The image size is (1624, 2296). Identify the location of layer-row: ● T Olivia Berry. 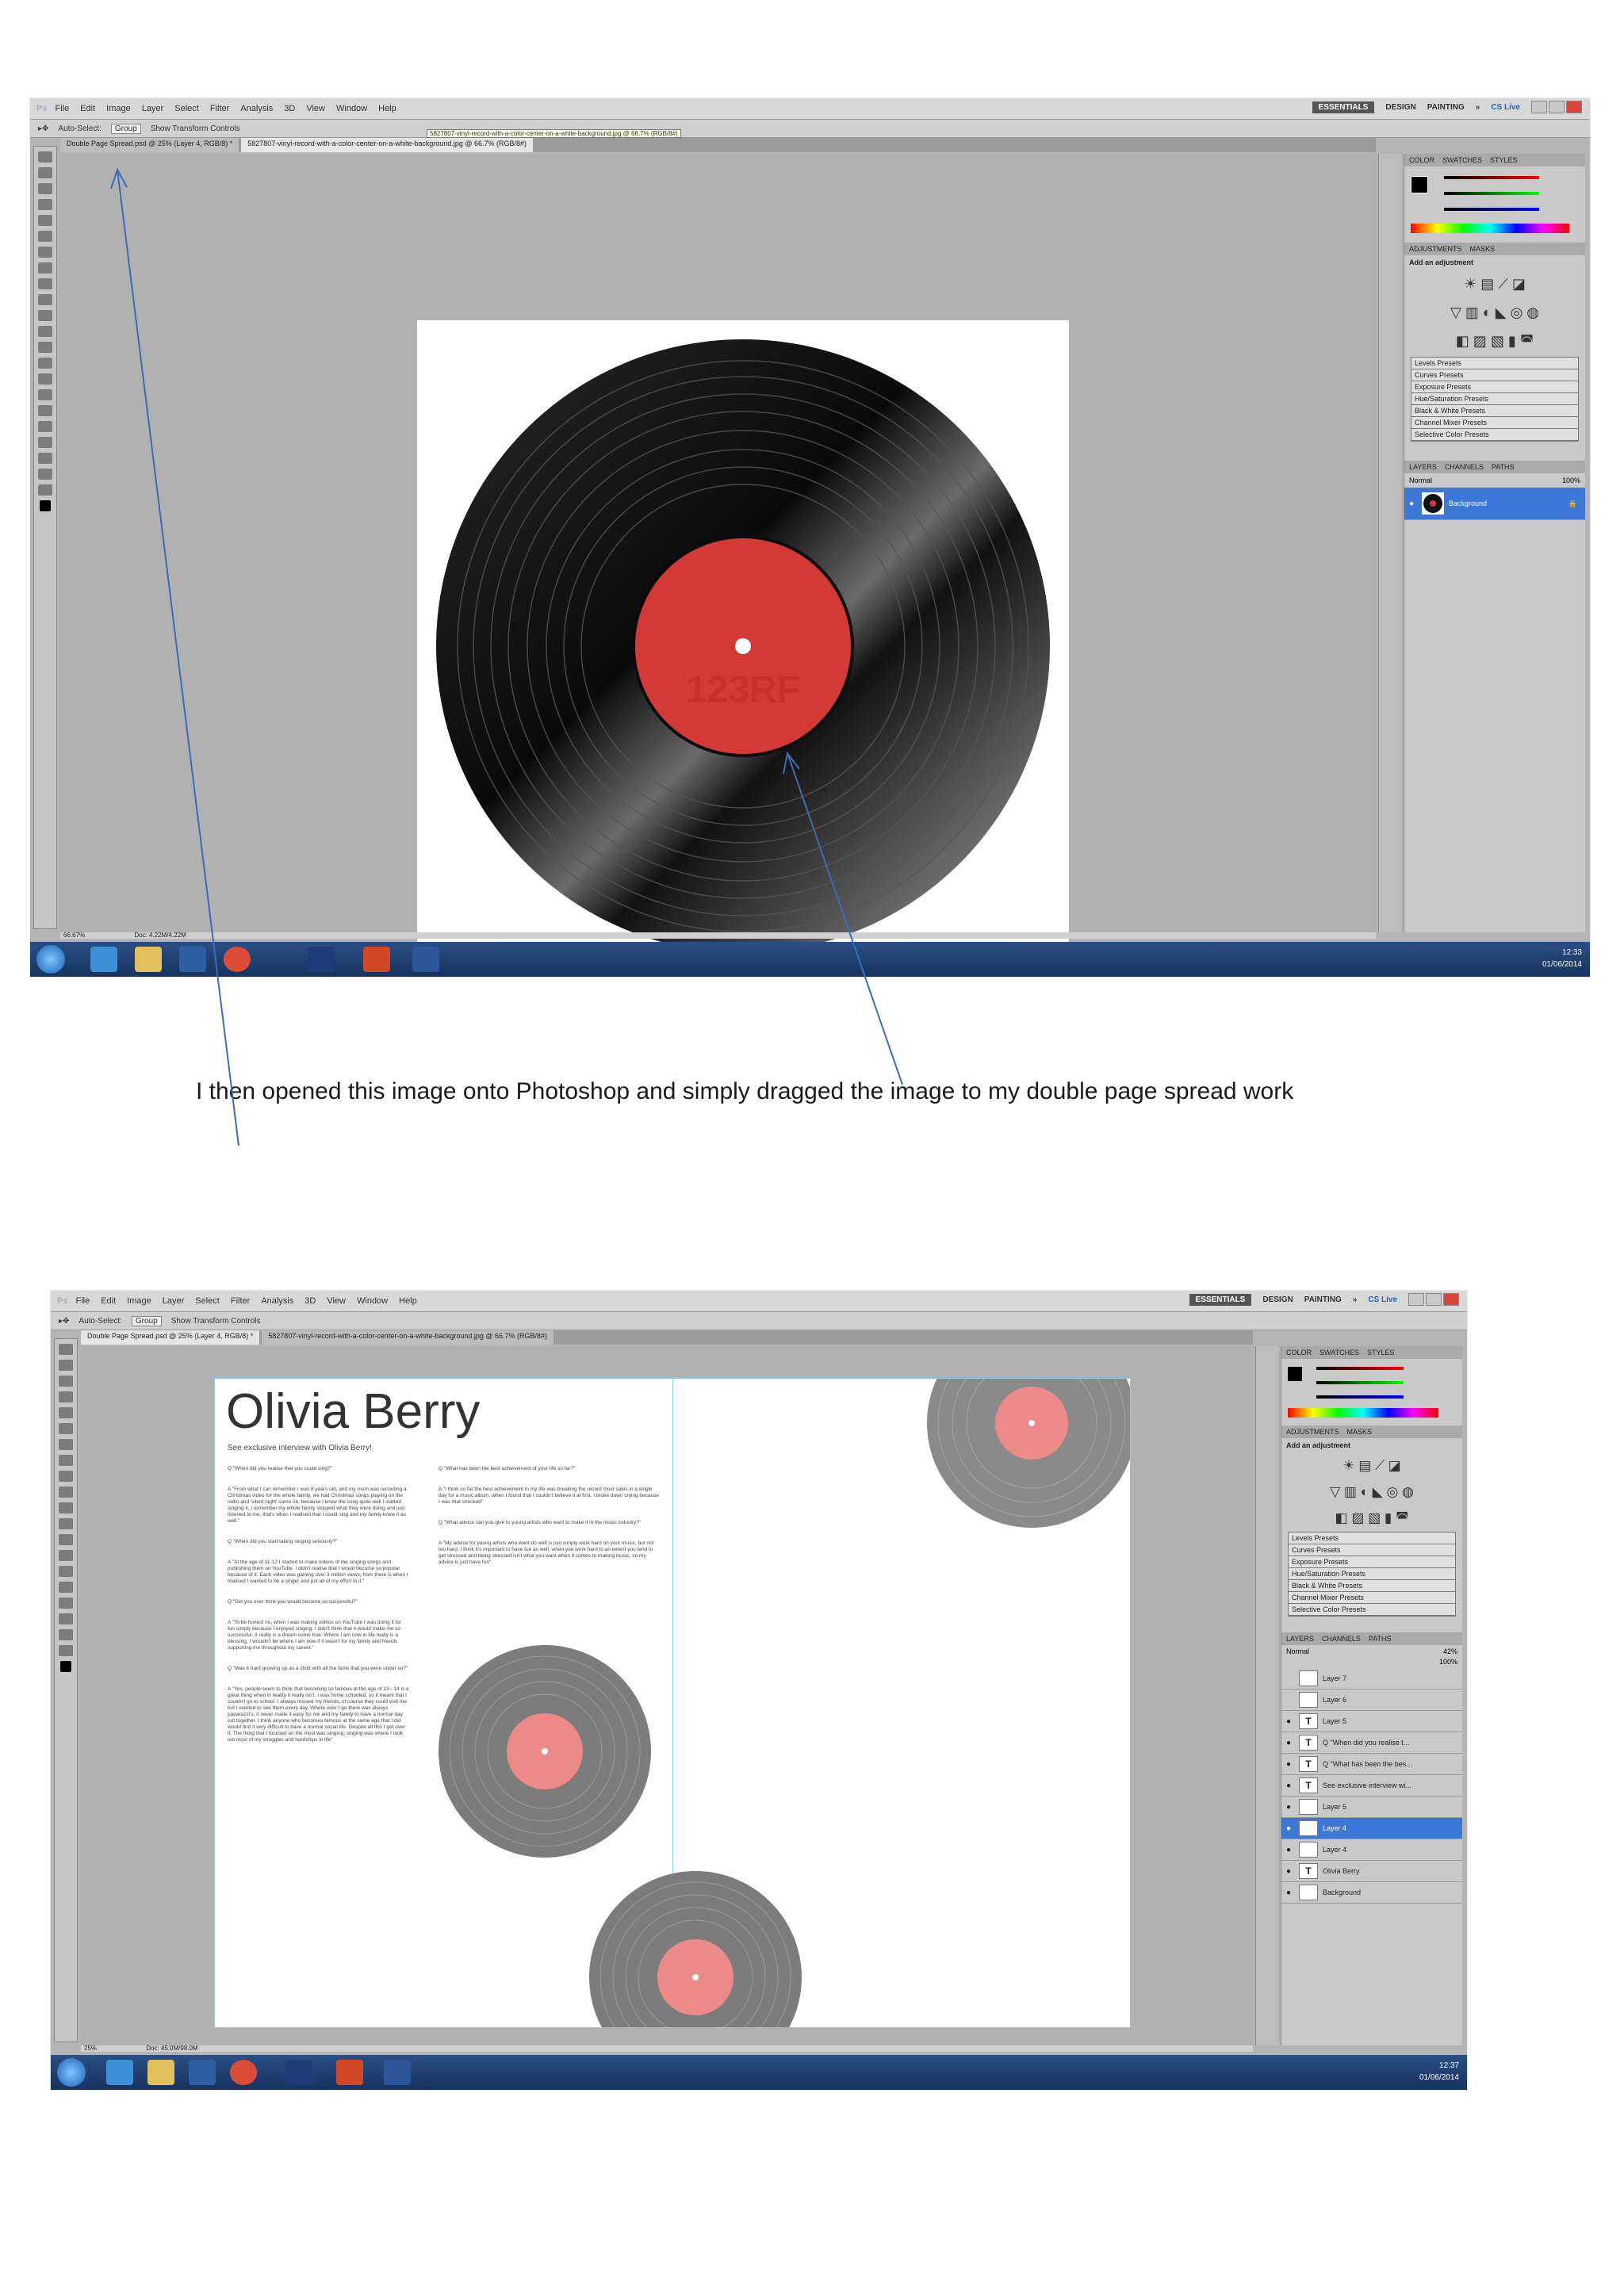
(1371, 1872).